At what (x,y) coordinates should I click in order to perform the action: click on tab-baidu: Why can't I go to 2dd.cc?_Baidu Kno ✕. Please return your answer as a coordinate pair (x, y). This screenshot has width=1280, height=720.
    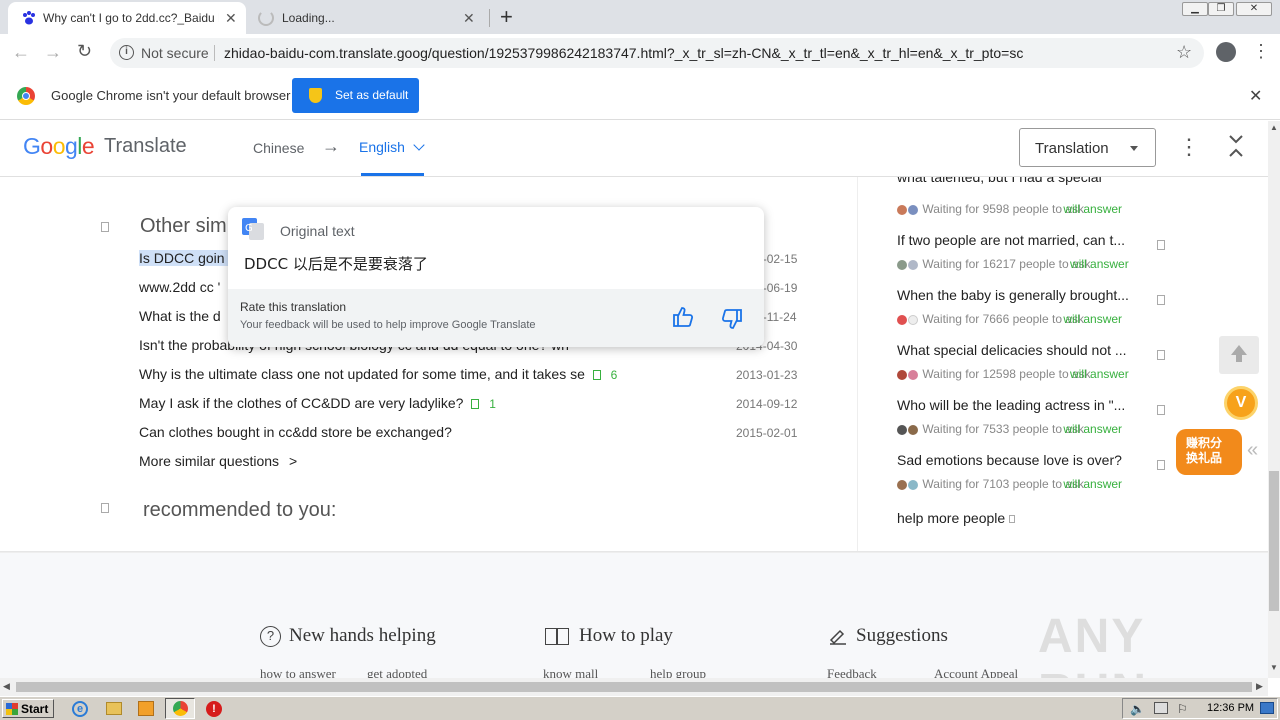
    Looking at the image, I should click on (127, 18).